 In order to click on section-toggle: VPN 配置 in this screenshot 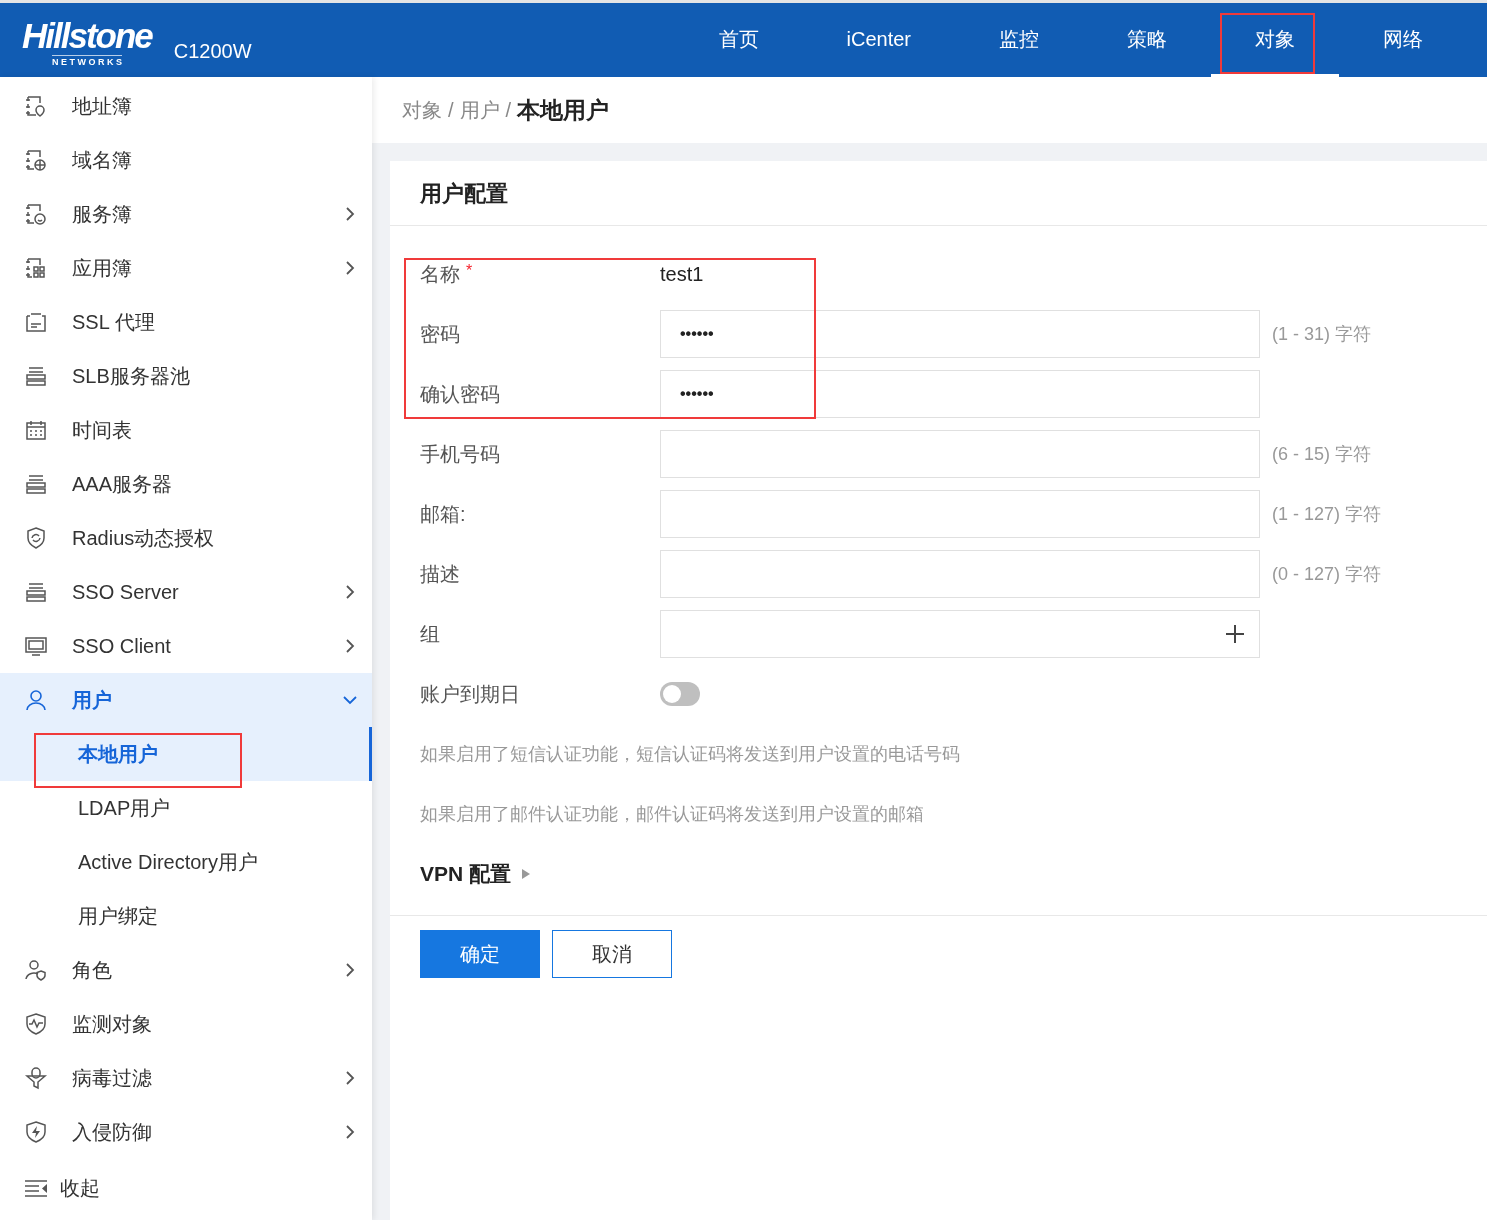, I will do `click(465, 874)`.